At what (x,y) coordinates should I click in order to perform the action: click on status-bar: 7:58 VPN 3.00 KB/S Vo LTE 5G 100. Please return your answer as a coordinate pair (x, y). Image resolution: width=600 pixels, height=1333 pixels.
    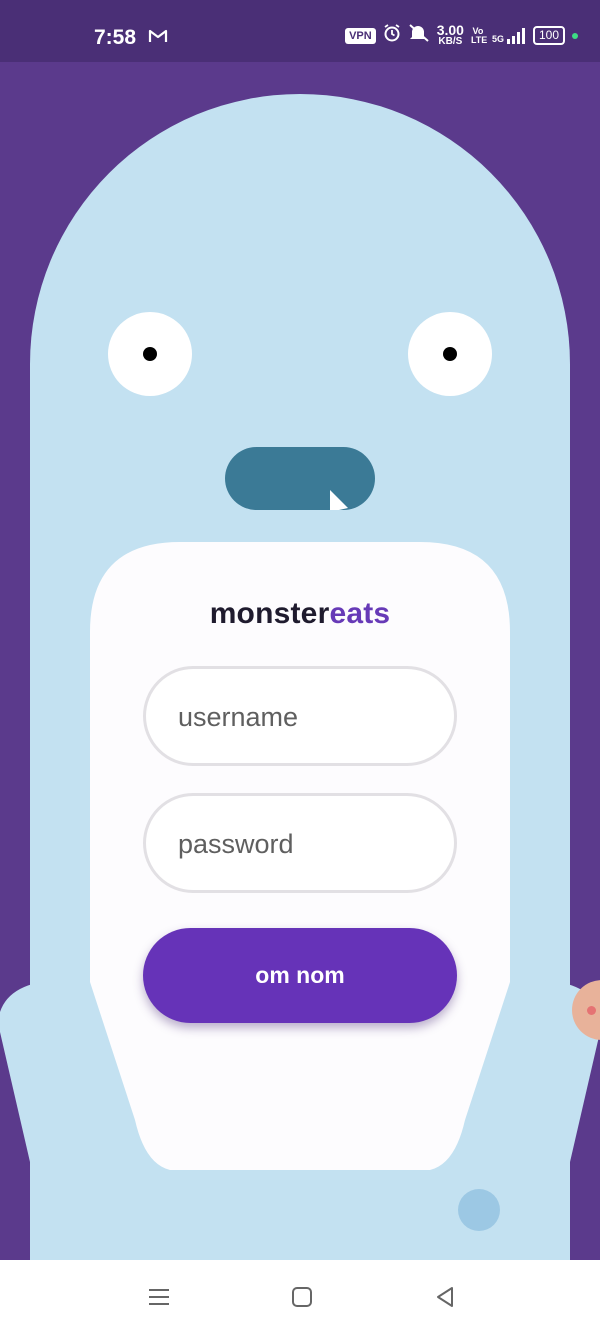
    Looking at the image, I should click on (300, 31).